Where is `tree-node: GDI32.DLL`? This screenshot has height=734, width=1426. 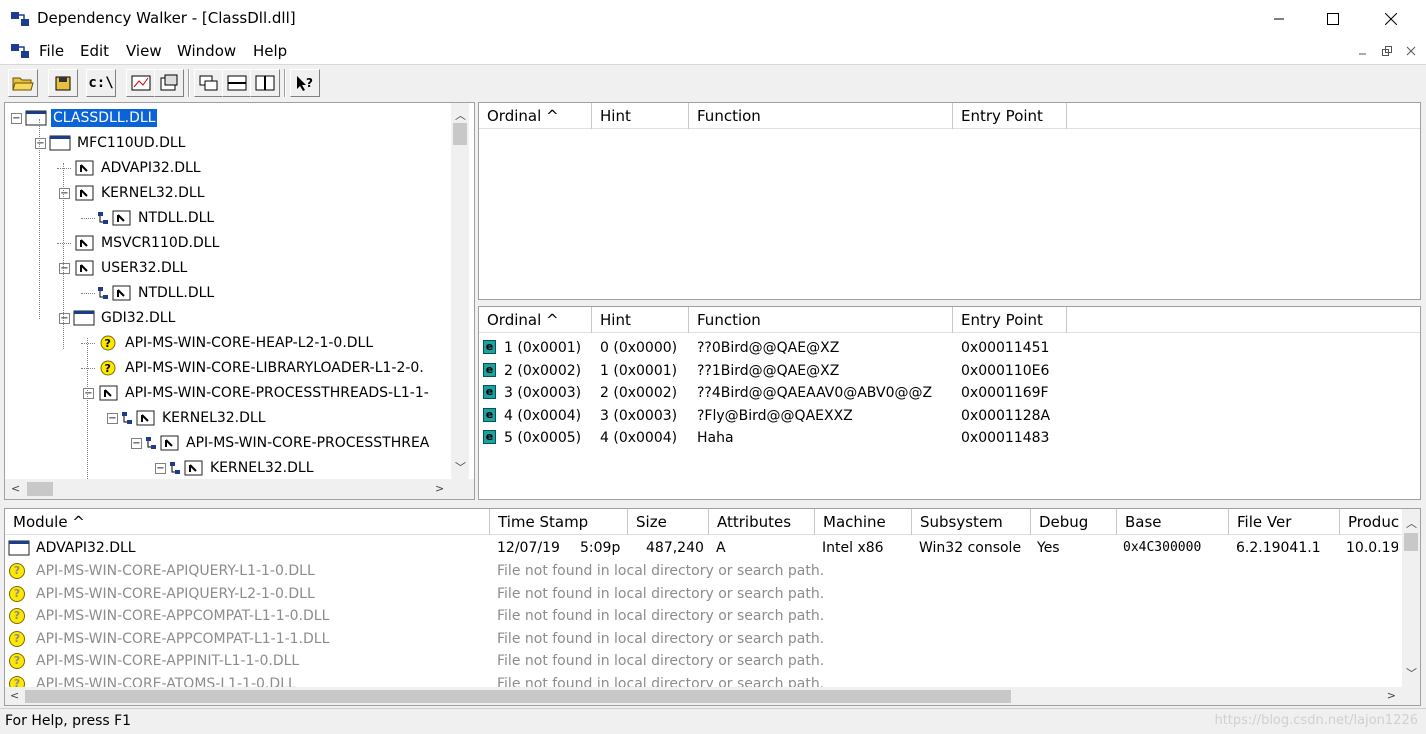 tree-node: GDI32.DLL is located at coordinates (125, 318).